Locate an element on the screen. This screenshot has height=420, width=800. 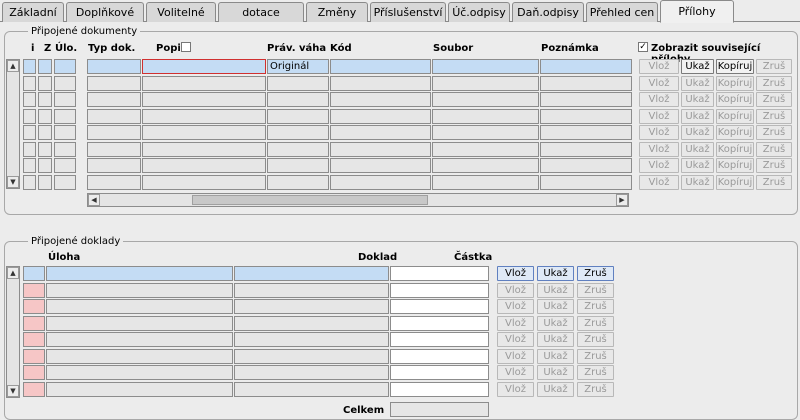
tab-prehled-cen: Přehled cen is located at coordinates (622, 12).